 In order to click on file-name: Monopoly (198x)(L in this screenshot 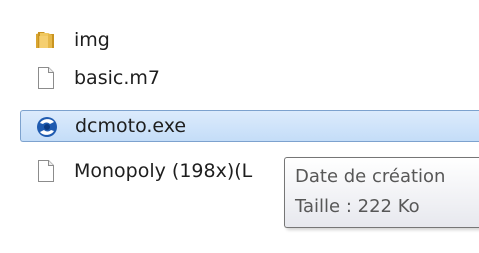, I will do `click(163, 171)`.